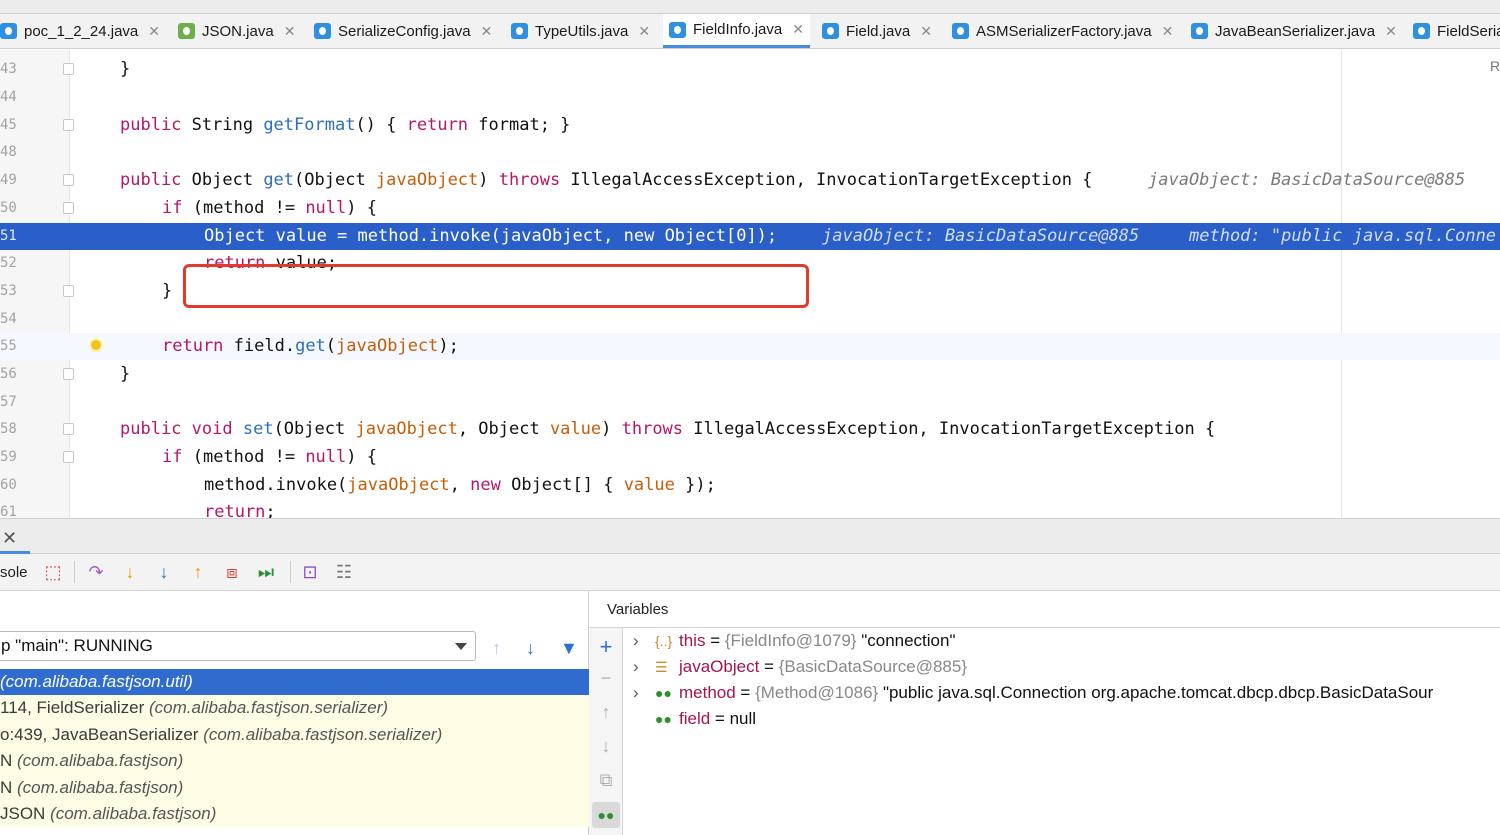  I want to click on object-icon: {..}, so click(664, 641).